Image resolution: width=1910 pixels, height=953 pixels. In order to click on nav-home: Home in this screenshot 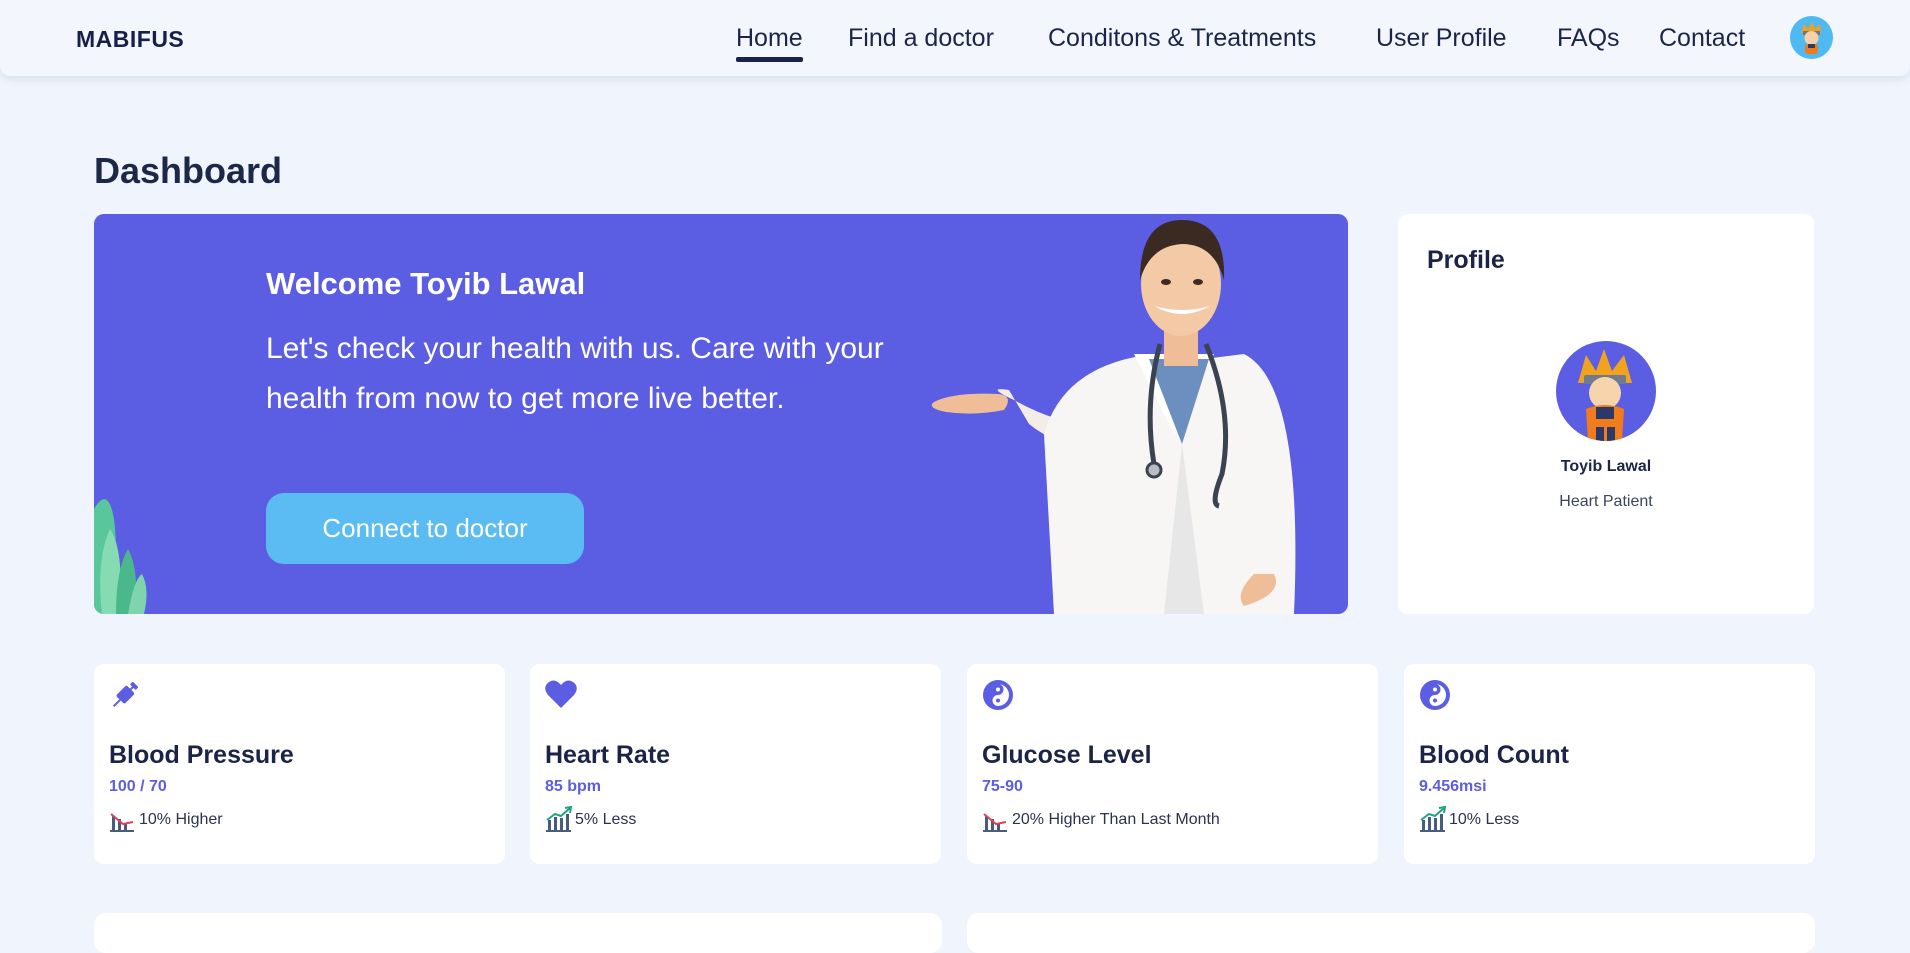, I will do `click(769, 40)`.